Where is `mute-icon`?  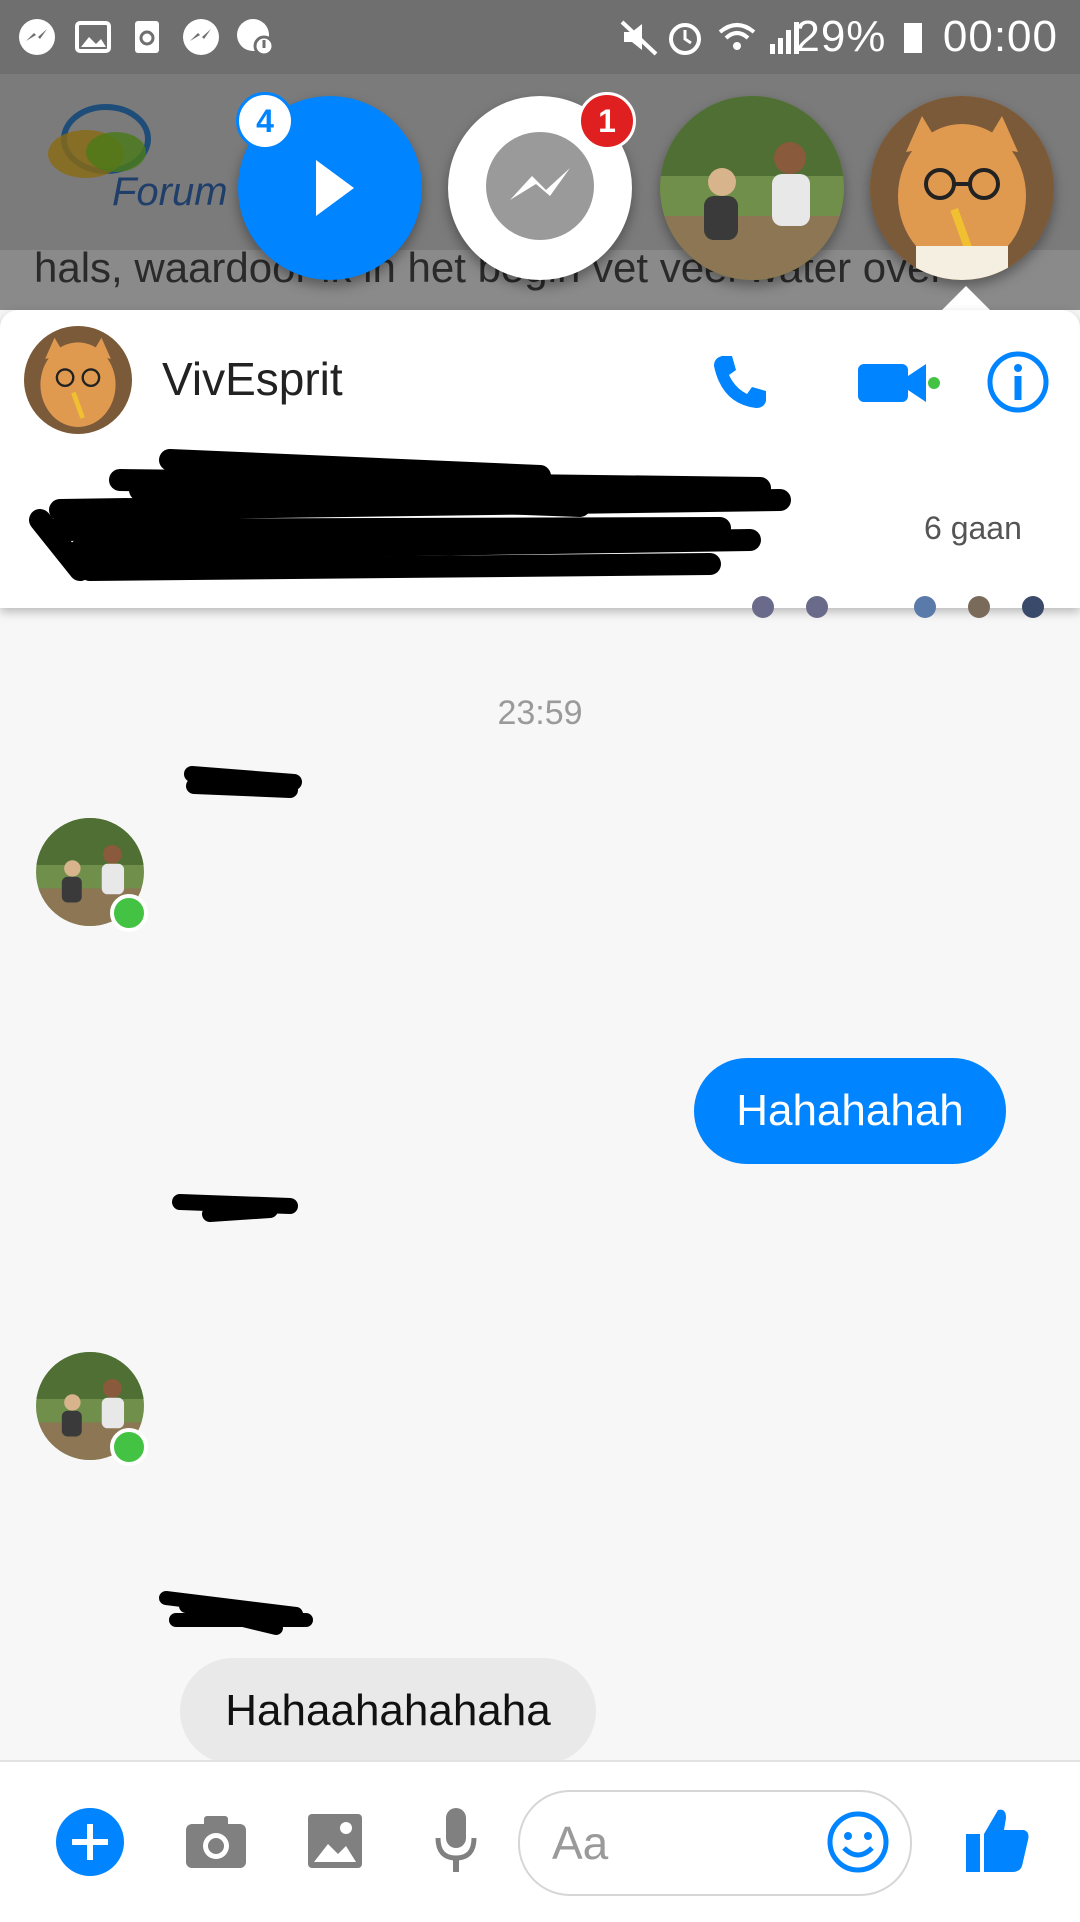
mute-icon is located at coordinates (639, 38).